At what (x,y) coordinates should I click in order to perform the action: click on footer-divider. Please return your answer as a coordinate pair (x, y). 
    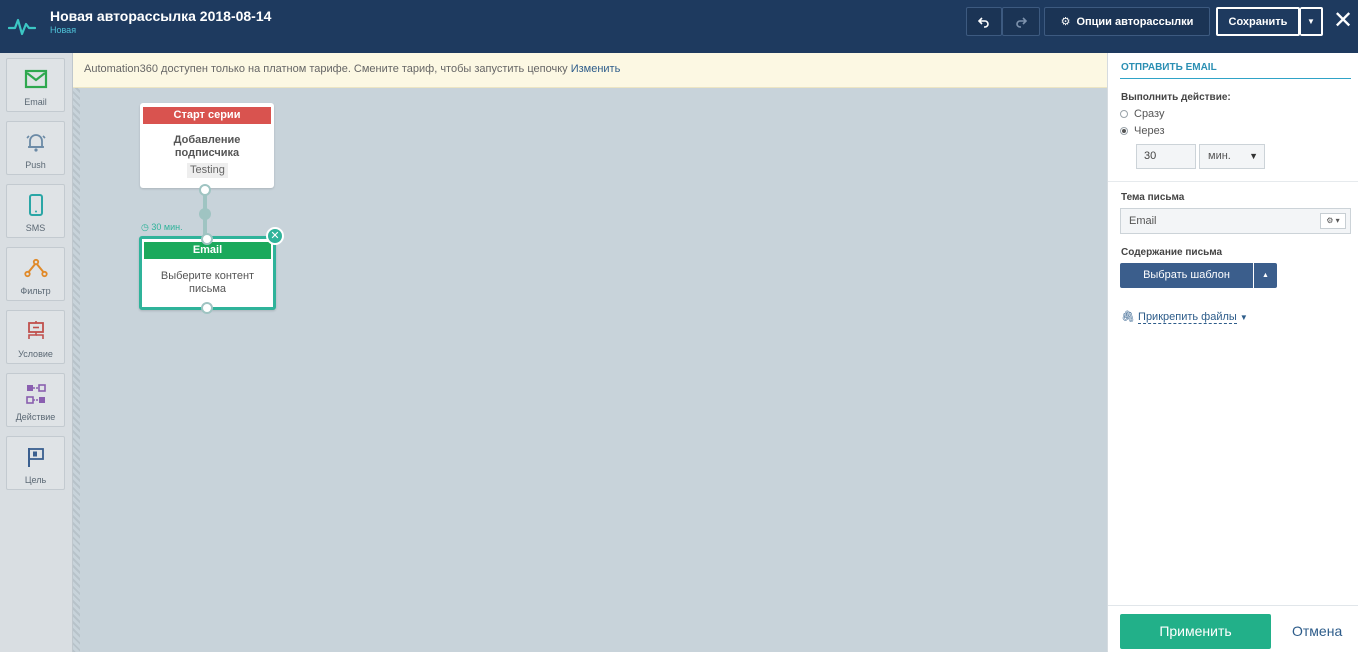
    Looking at the image, I should click on (1233, 605).